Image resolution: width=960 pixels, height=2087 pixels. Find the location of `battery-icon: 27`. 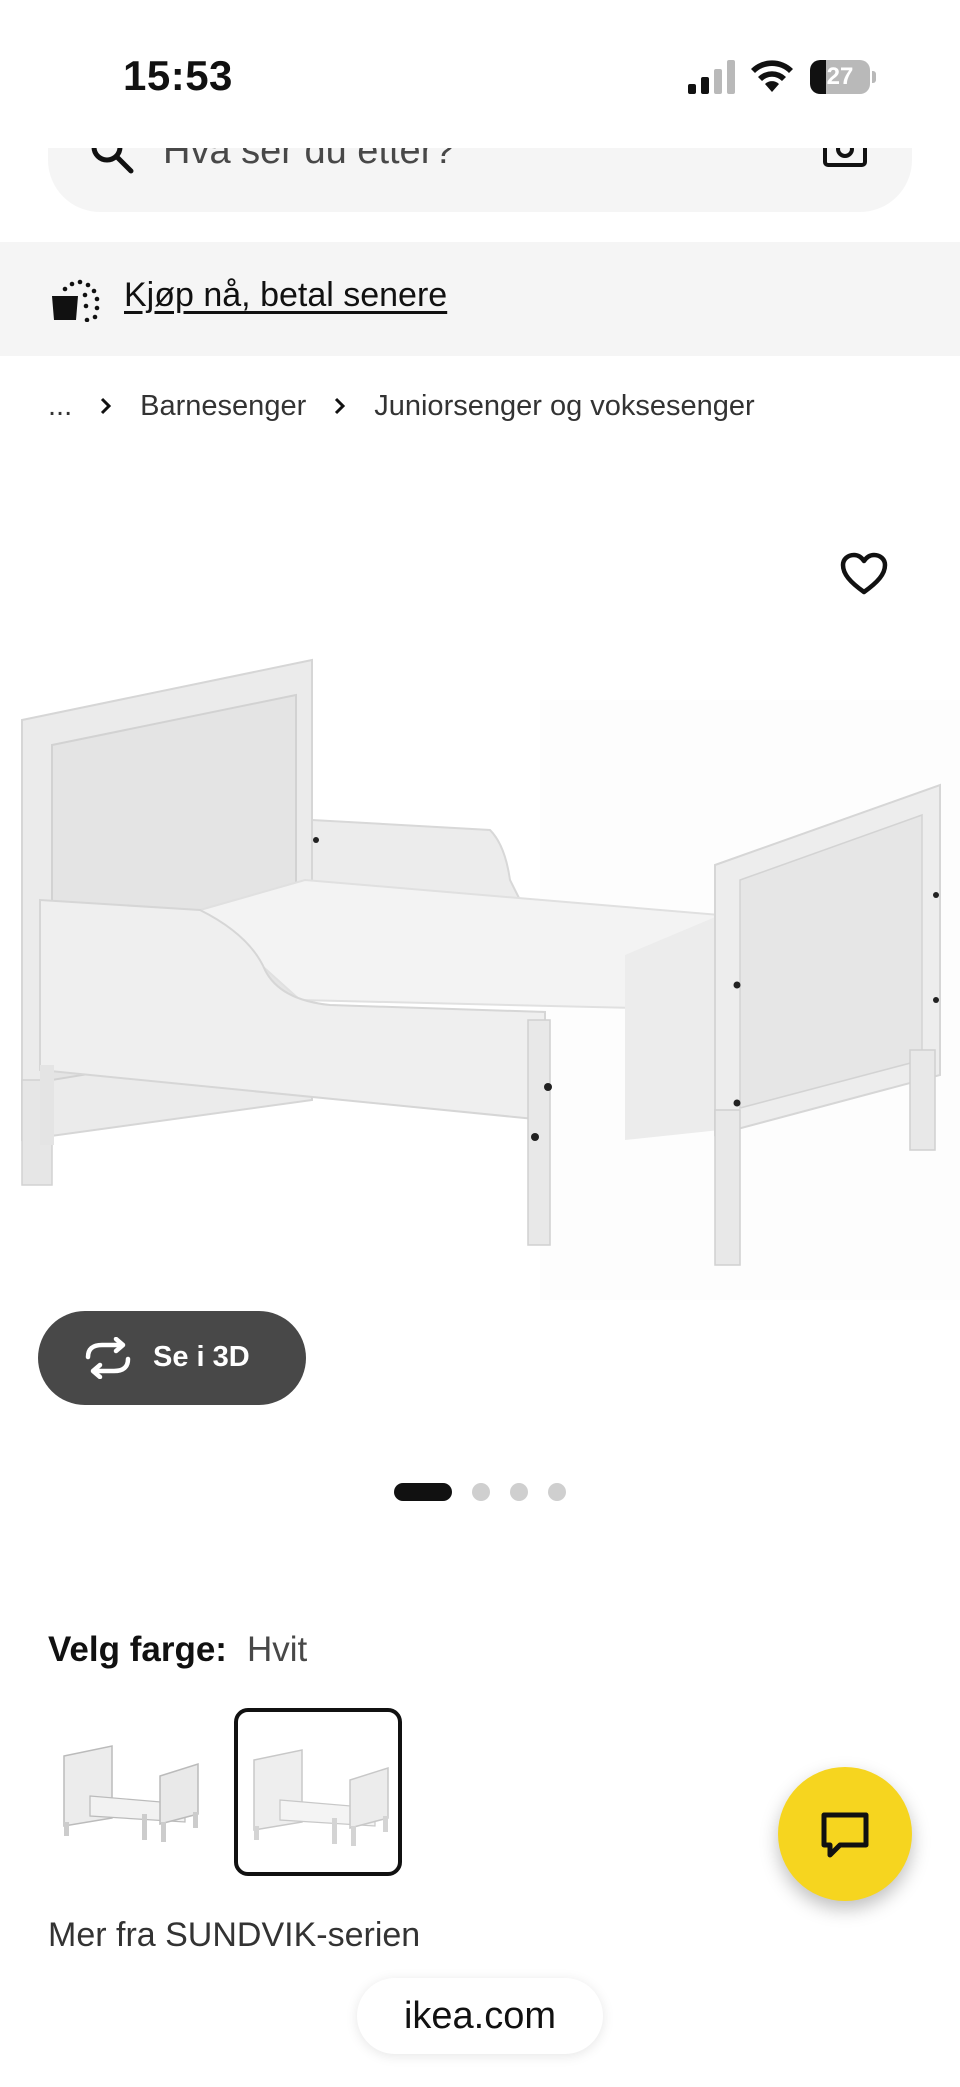

battery-icon: 27 is located at coordinates (843, 77).